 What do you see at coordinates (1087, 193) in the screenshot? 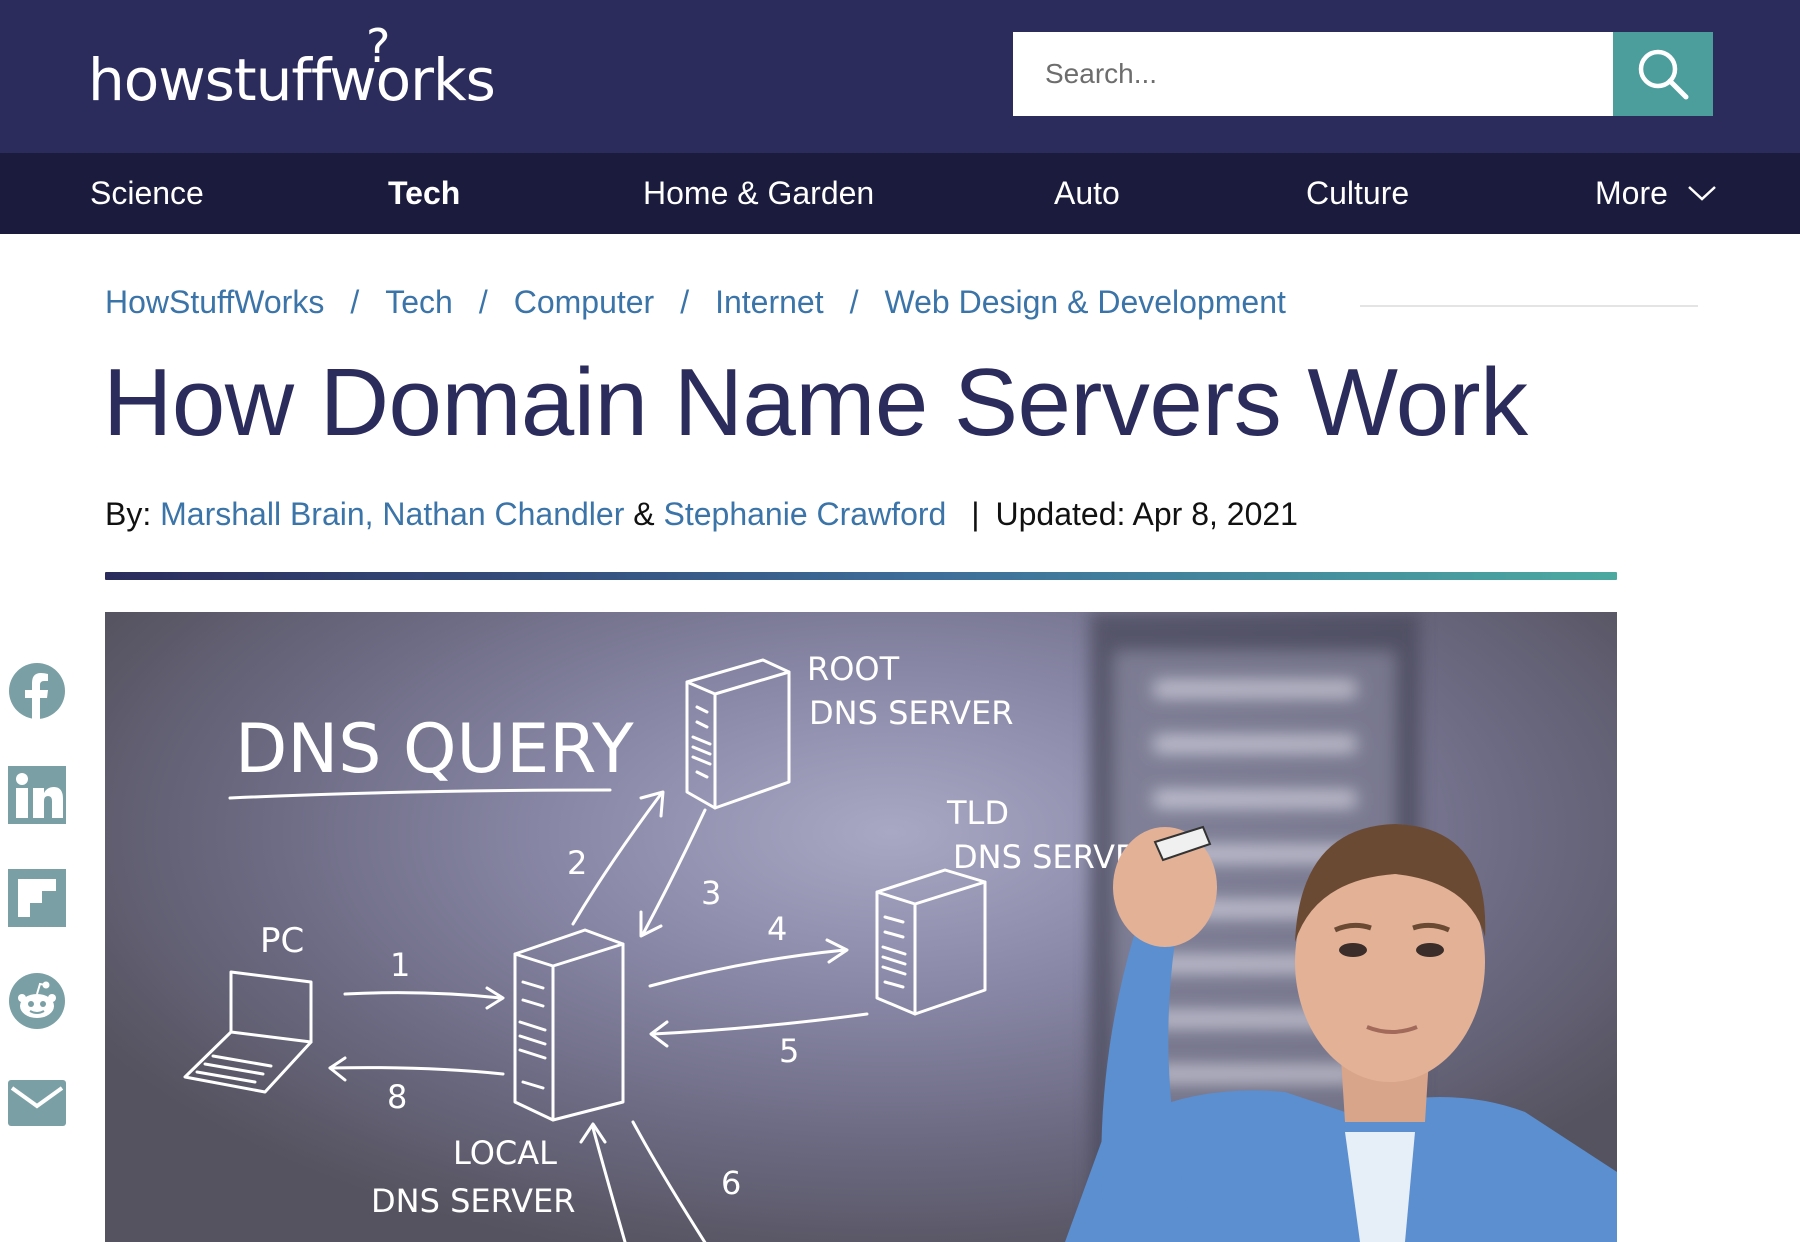
I see `nav-item-auto: Auto` at bounding box center [1087, 193].